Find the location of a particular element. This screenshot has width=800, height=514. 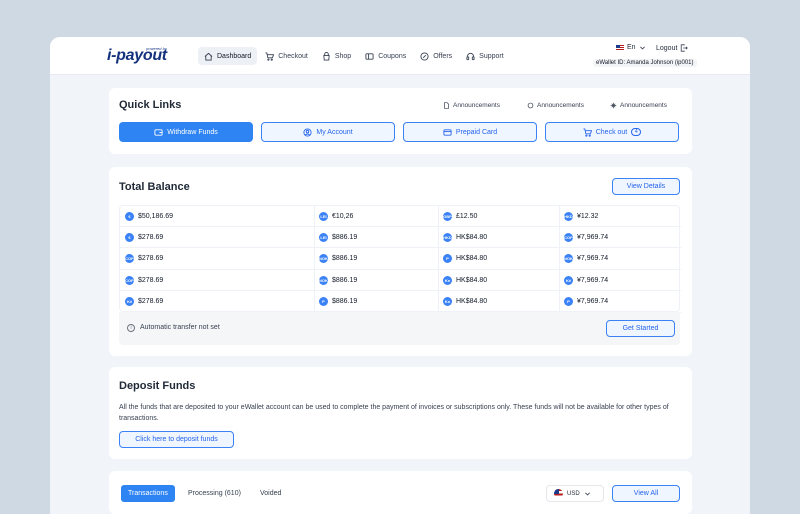

balance-cell: Kč ¥7,969.74 is located at coordinates (620, 281).